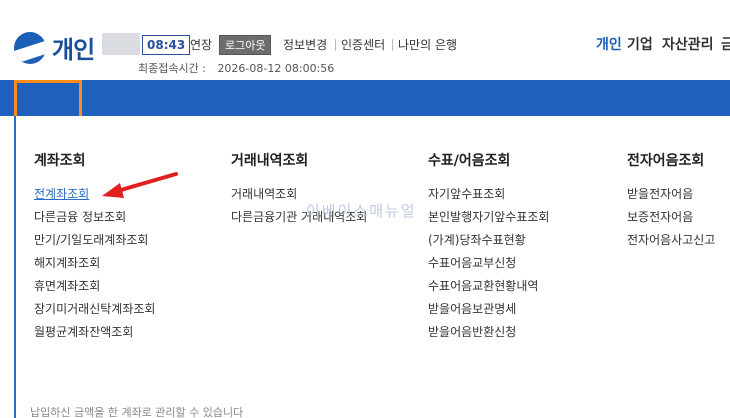 Image resolution: width=730 pixels, height=418 pixels. I want to click on column-title-checks: 수표/어음조회, so click(469, 161).